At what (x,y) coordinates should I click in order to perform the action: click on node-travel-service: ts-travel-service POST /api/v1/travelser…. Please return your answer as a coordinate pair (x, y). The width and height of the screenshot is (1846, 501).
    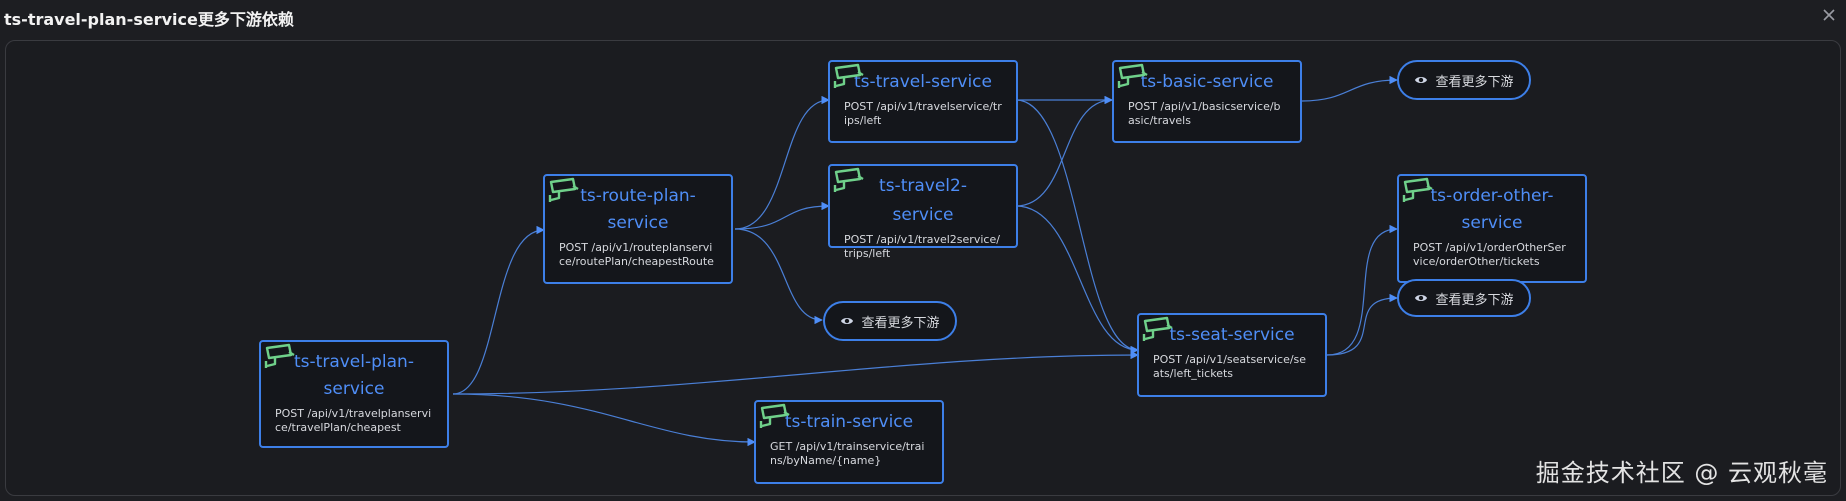
    Looking at the image, I should click on (923, 101).